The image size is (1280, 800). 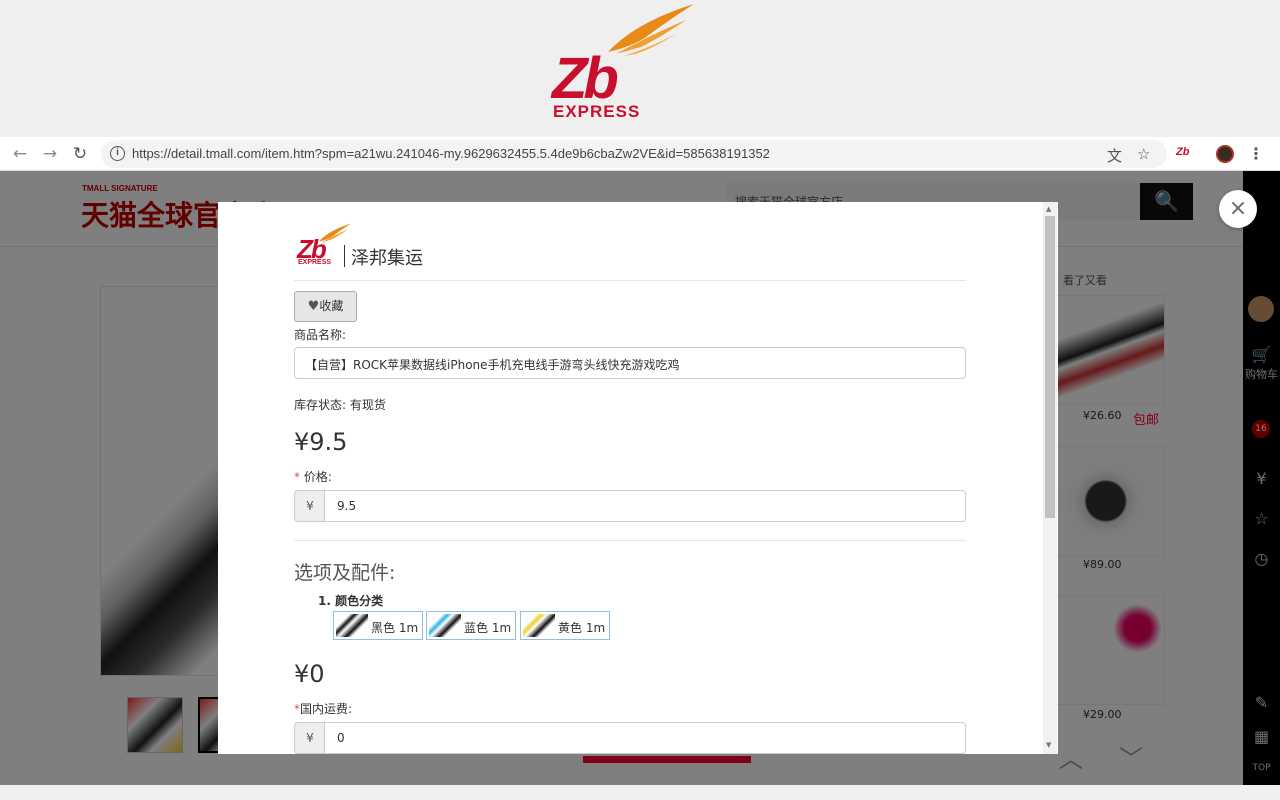 I want to click on logo-zb-text: Zb, so click(x=585, y=78).